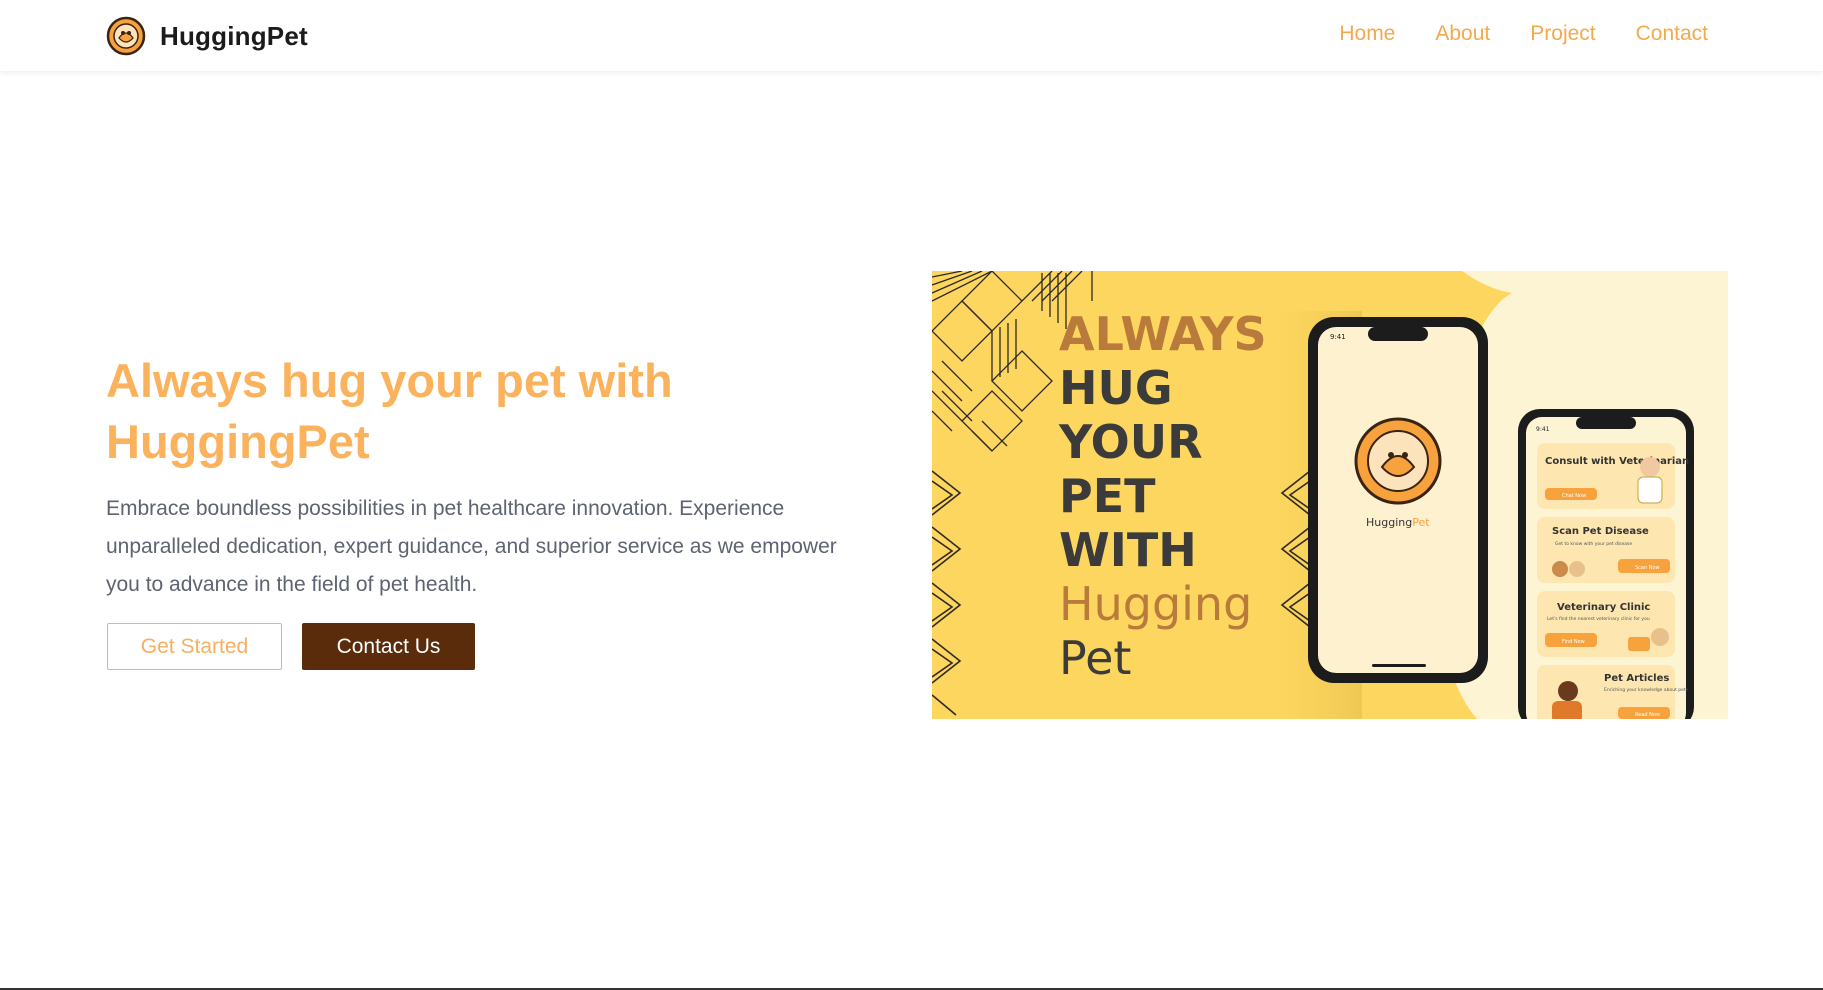 The width and height of the screenshot is (1823, 990). What do you see at coordinates (1646, 690) in the screenshot?
I see `svg-text:Enriching your knowledge about: Enriching your knowledge about pets` at bounding box center [1646, 690].